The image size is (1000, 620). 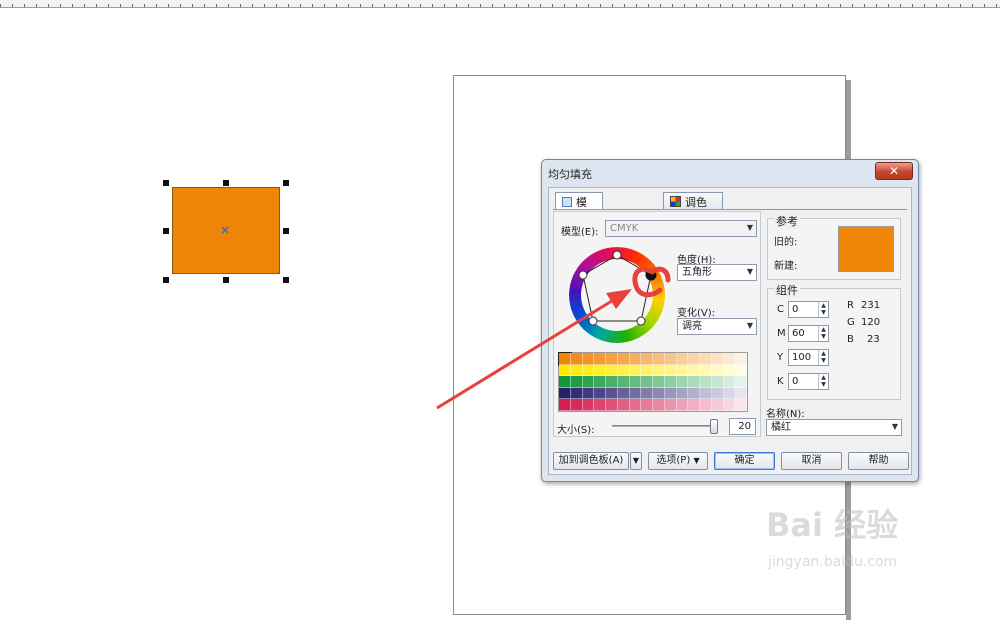 I want to click on m-input: 60 ▲ ▼, so click(x=808, y=333).